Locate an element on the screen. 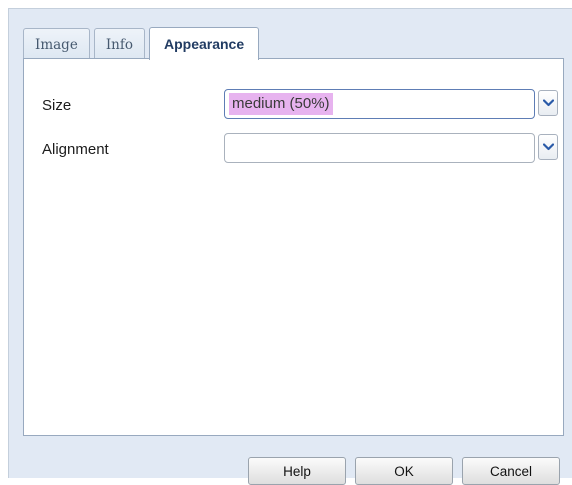  size-row: Size medium (50%) is located at coordinates (293, 105).